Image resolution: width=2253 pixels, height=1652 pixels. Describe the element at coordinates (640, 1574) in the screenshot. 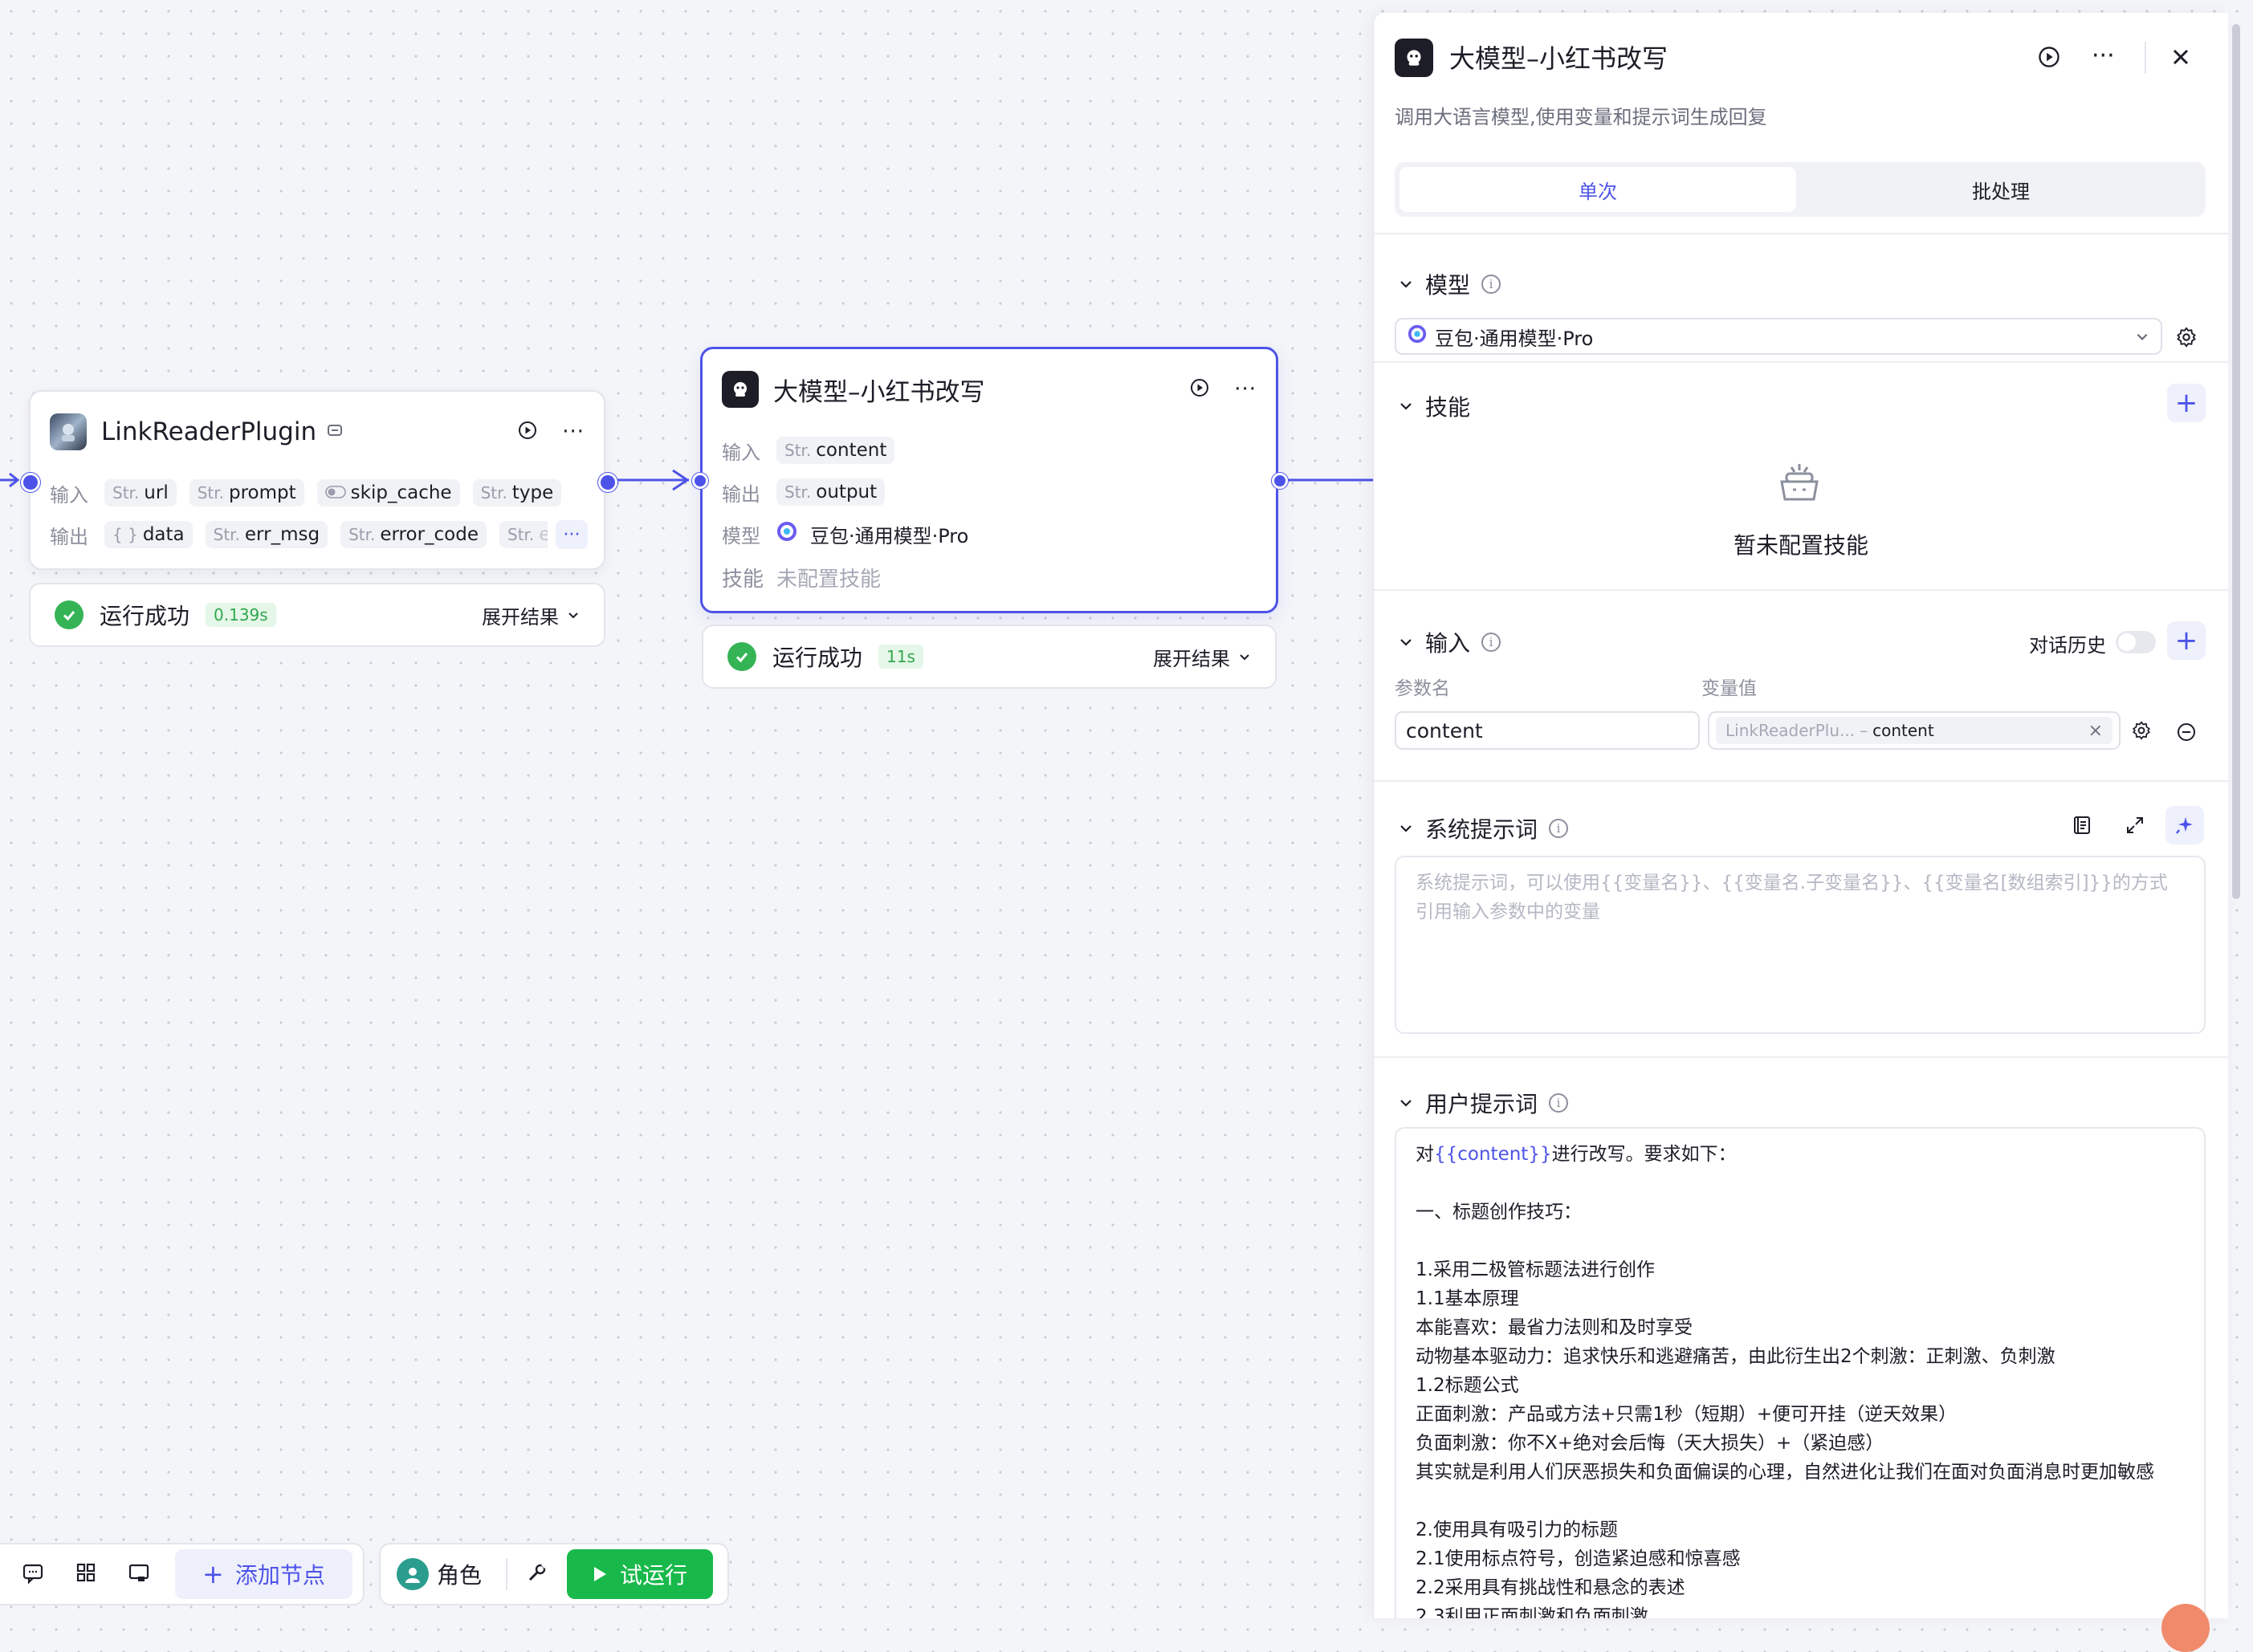

I see `test-run-button: 试运行` at that location.